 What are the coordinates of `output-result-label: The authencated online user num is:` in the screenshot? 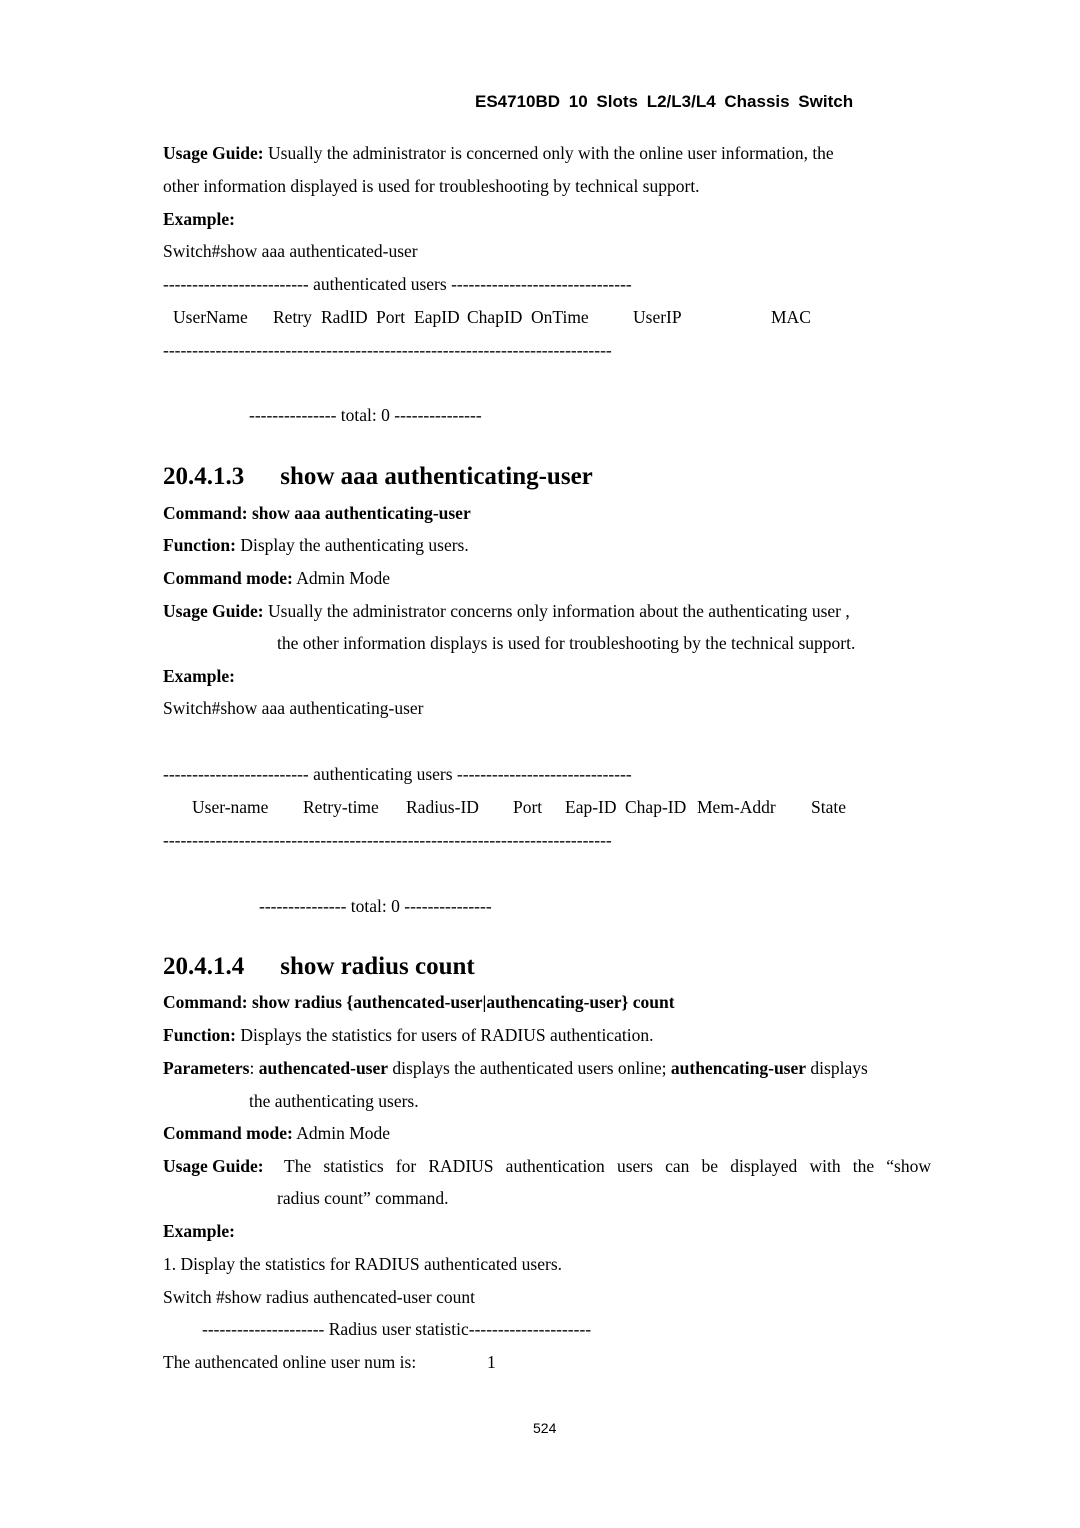 It's located at (290, 1362).